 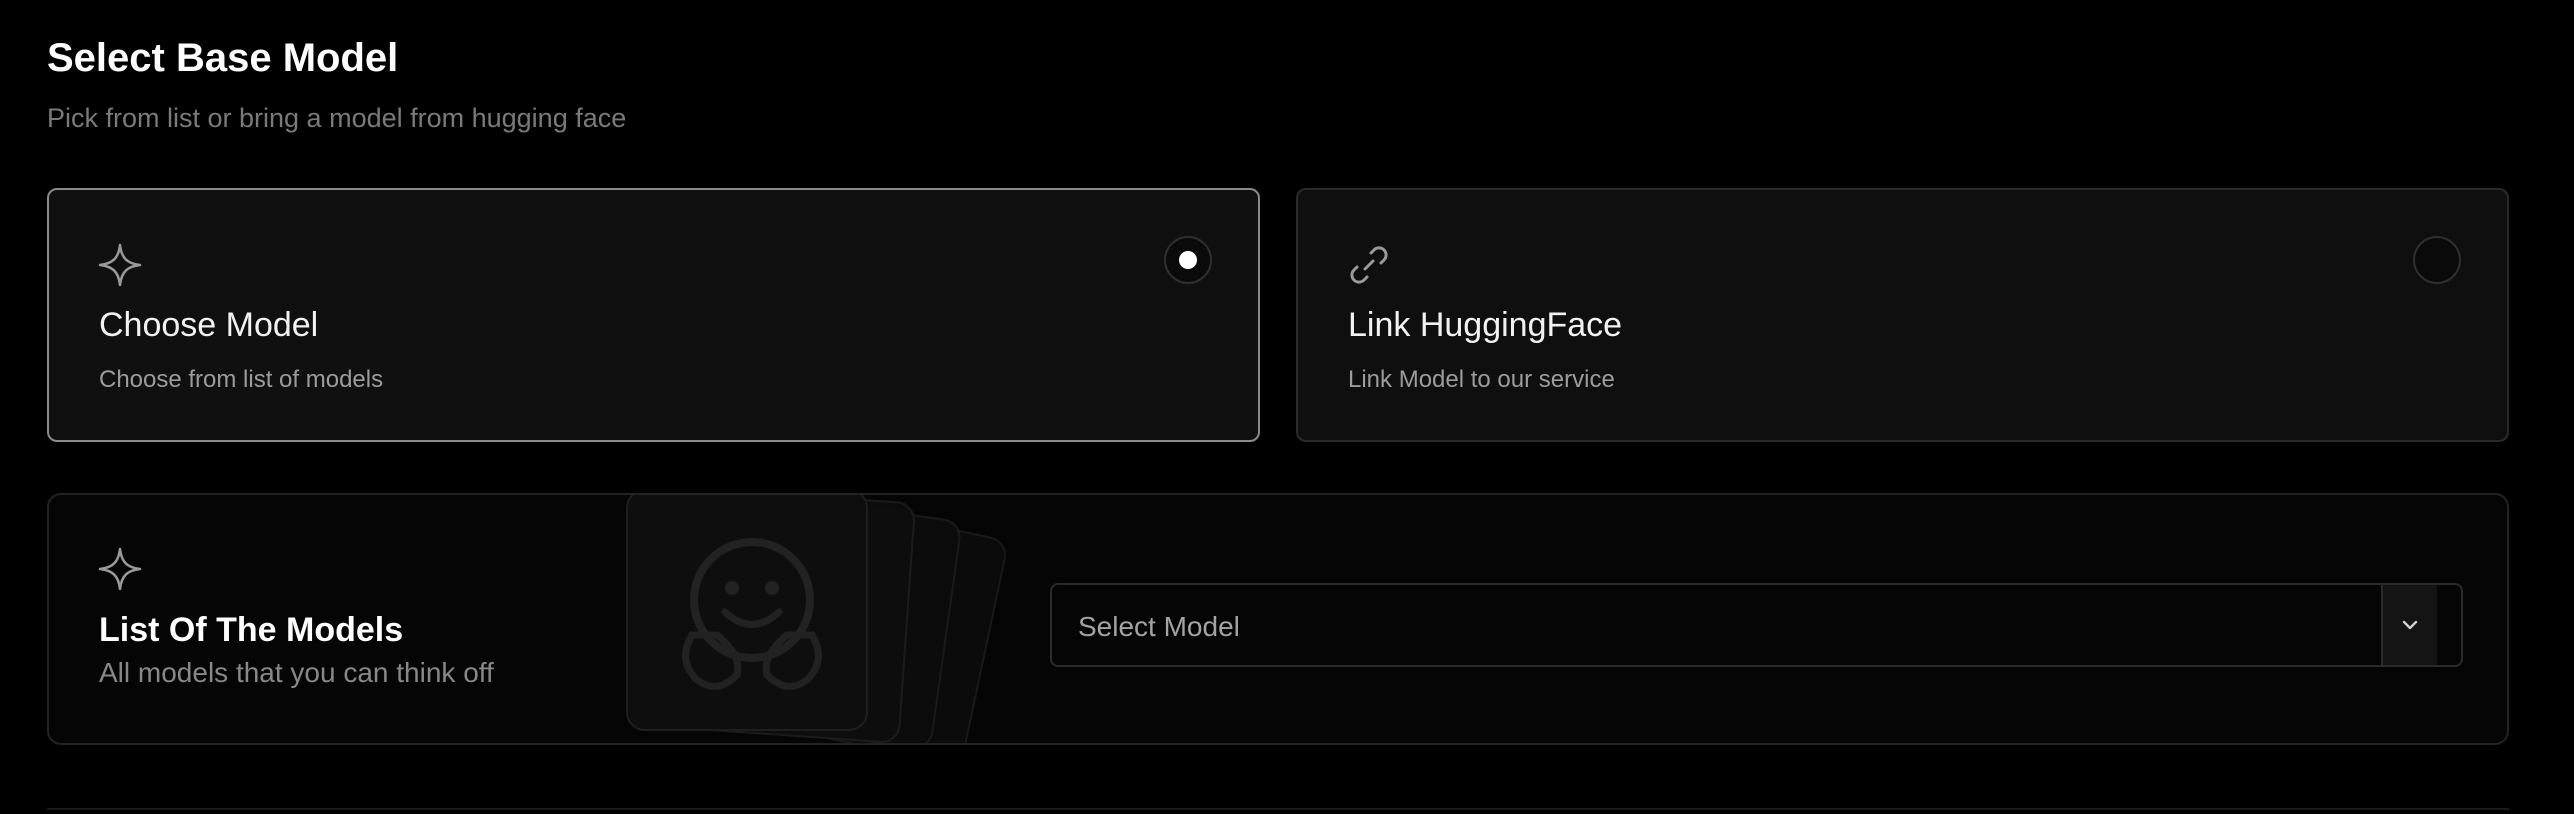 I want to click on hugging-face-logo, so click(x=827, y=619).